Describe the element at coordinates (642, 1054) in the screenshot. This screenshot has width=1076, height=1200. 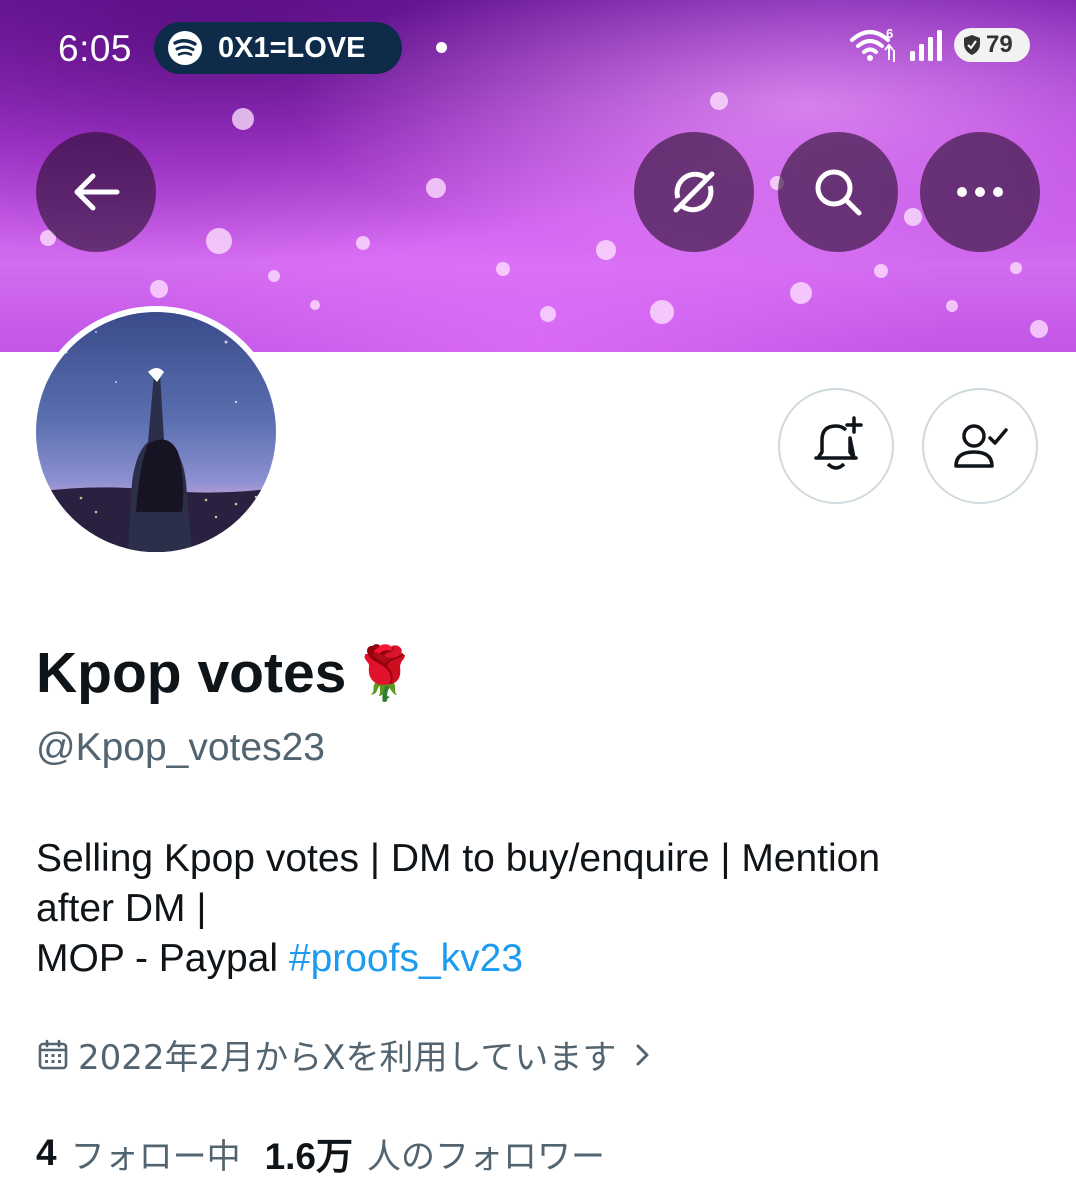
I see `chevron-right-icon` at that location.